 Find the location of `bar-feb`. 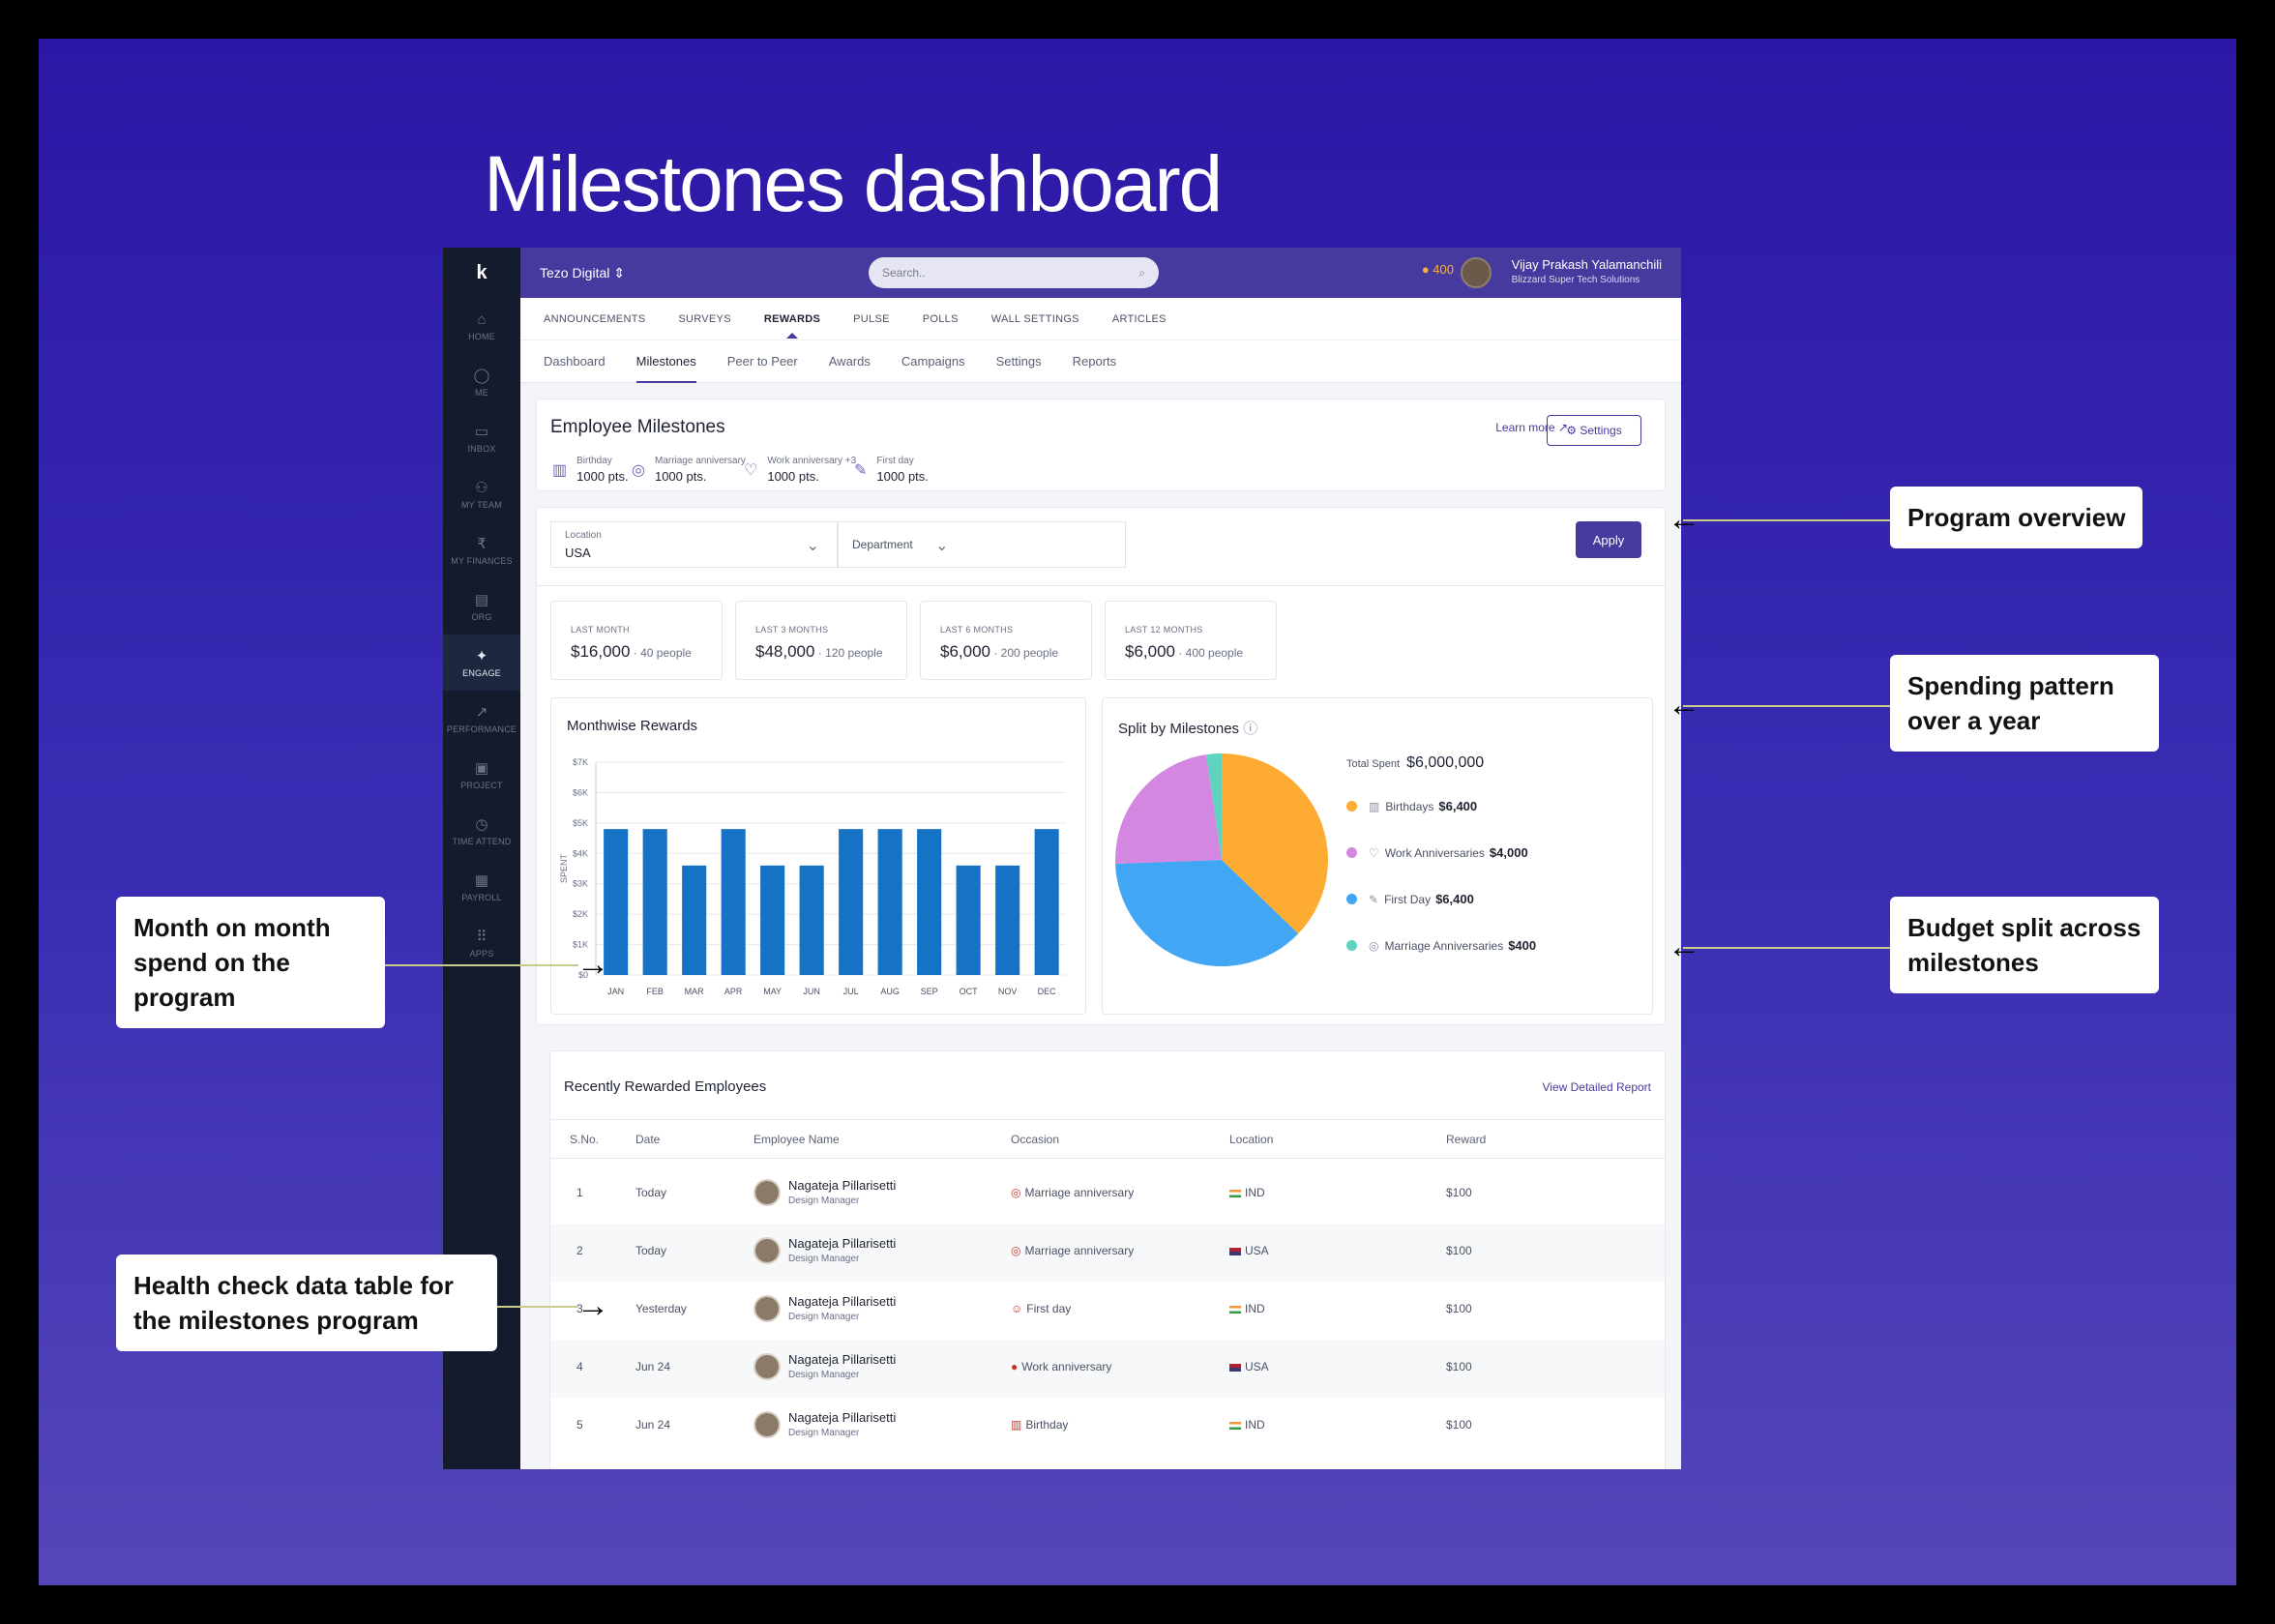

bar-feb is located at coordinates (654, 902).